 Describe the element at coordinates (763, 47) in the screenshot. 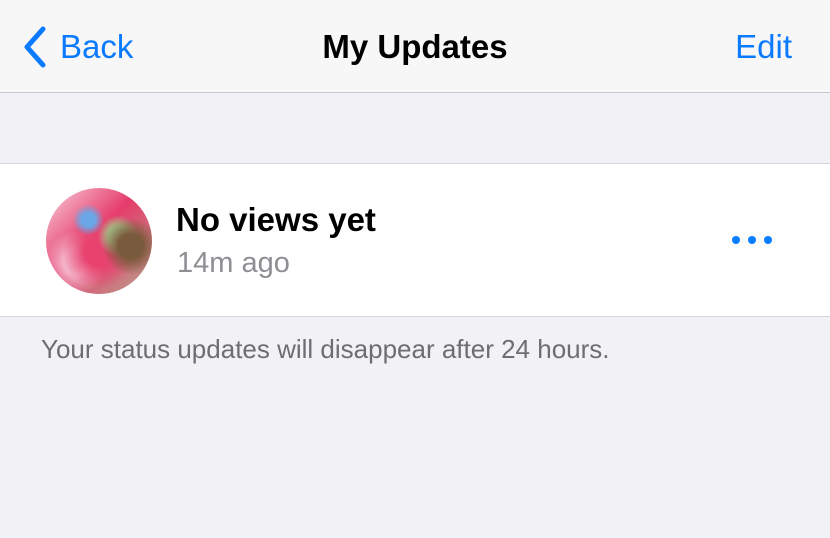

I see `edit-button: Edit` at that location.